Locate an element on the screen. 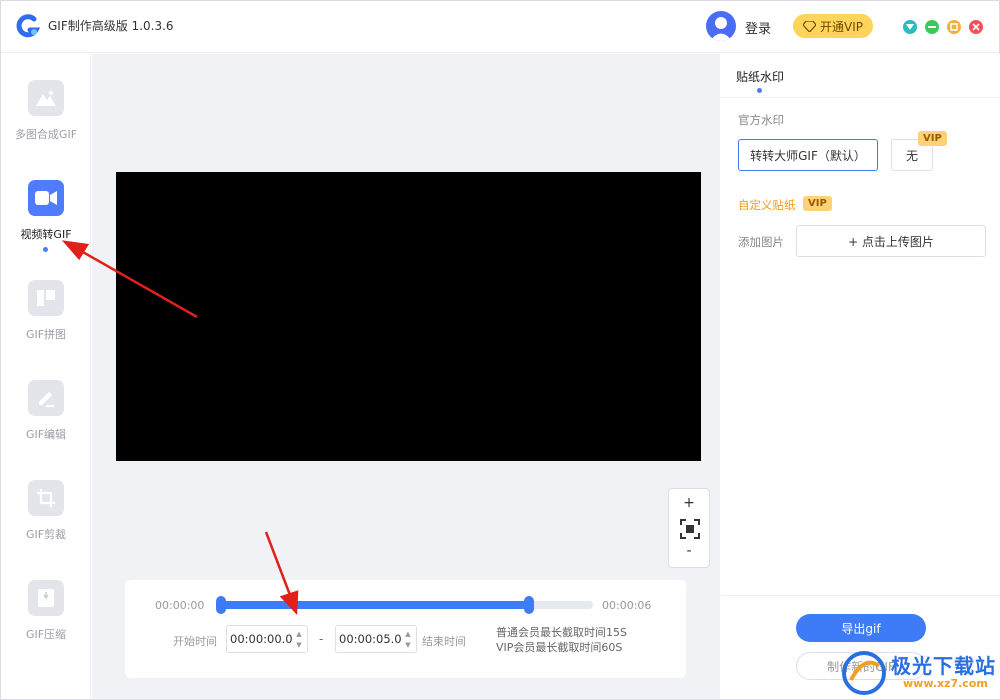 Image resolution: width=1000 pixels, height=700 pixels. watermark-option-label: 无 is located at coordinates (911, 155).